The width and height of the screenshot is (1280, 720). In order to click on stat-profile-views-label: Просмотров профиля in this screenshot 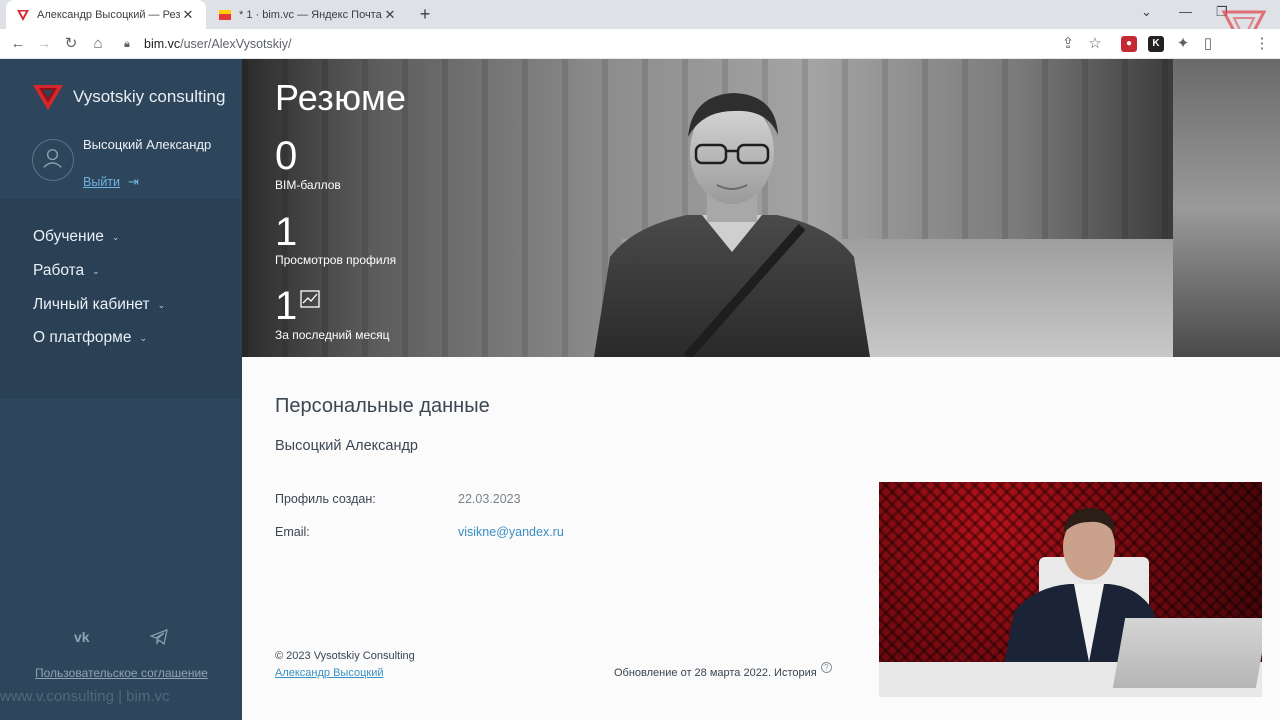, I will do `click(336, 260)`.